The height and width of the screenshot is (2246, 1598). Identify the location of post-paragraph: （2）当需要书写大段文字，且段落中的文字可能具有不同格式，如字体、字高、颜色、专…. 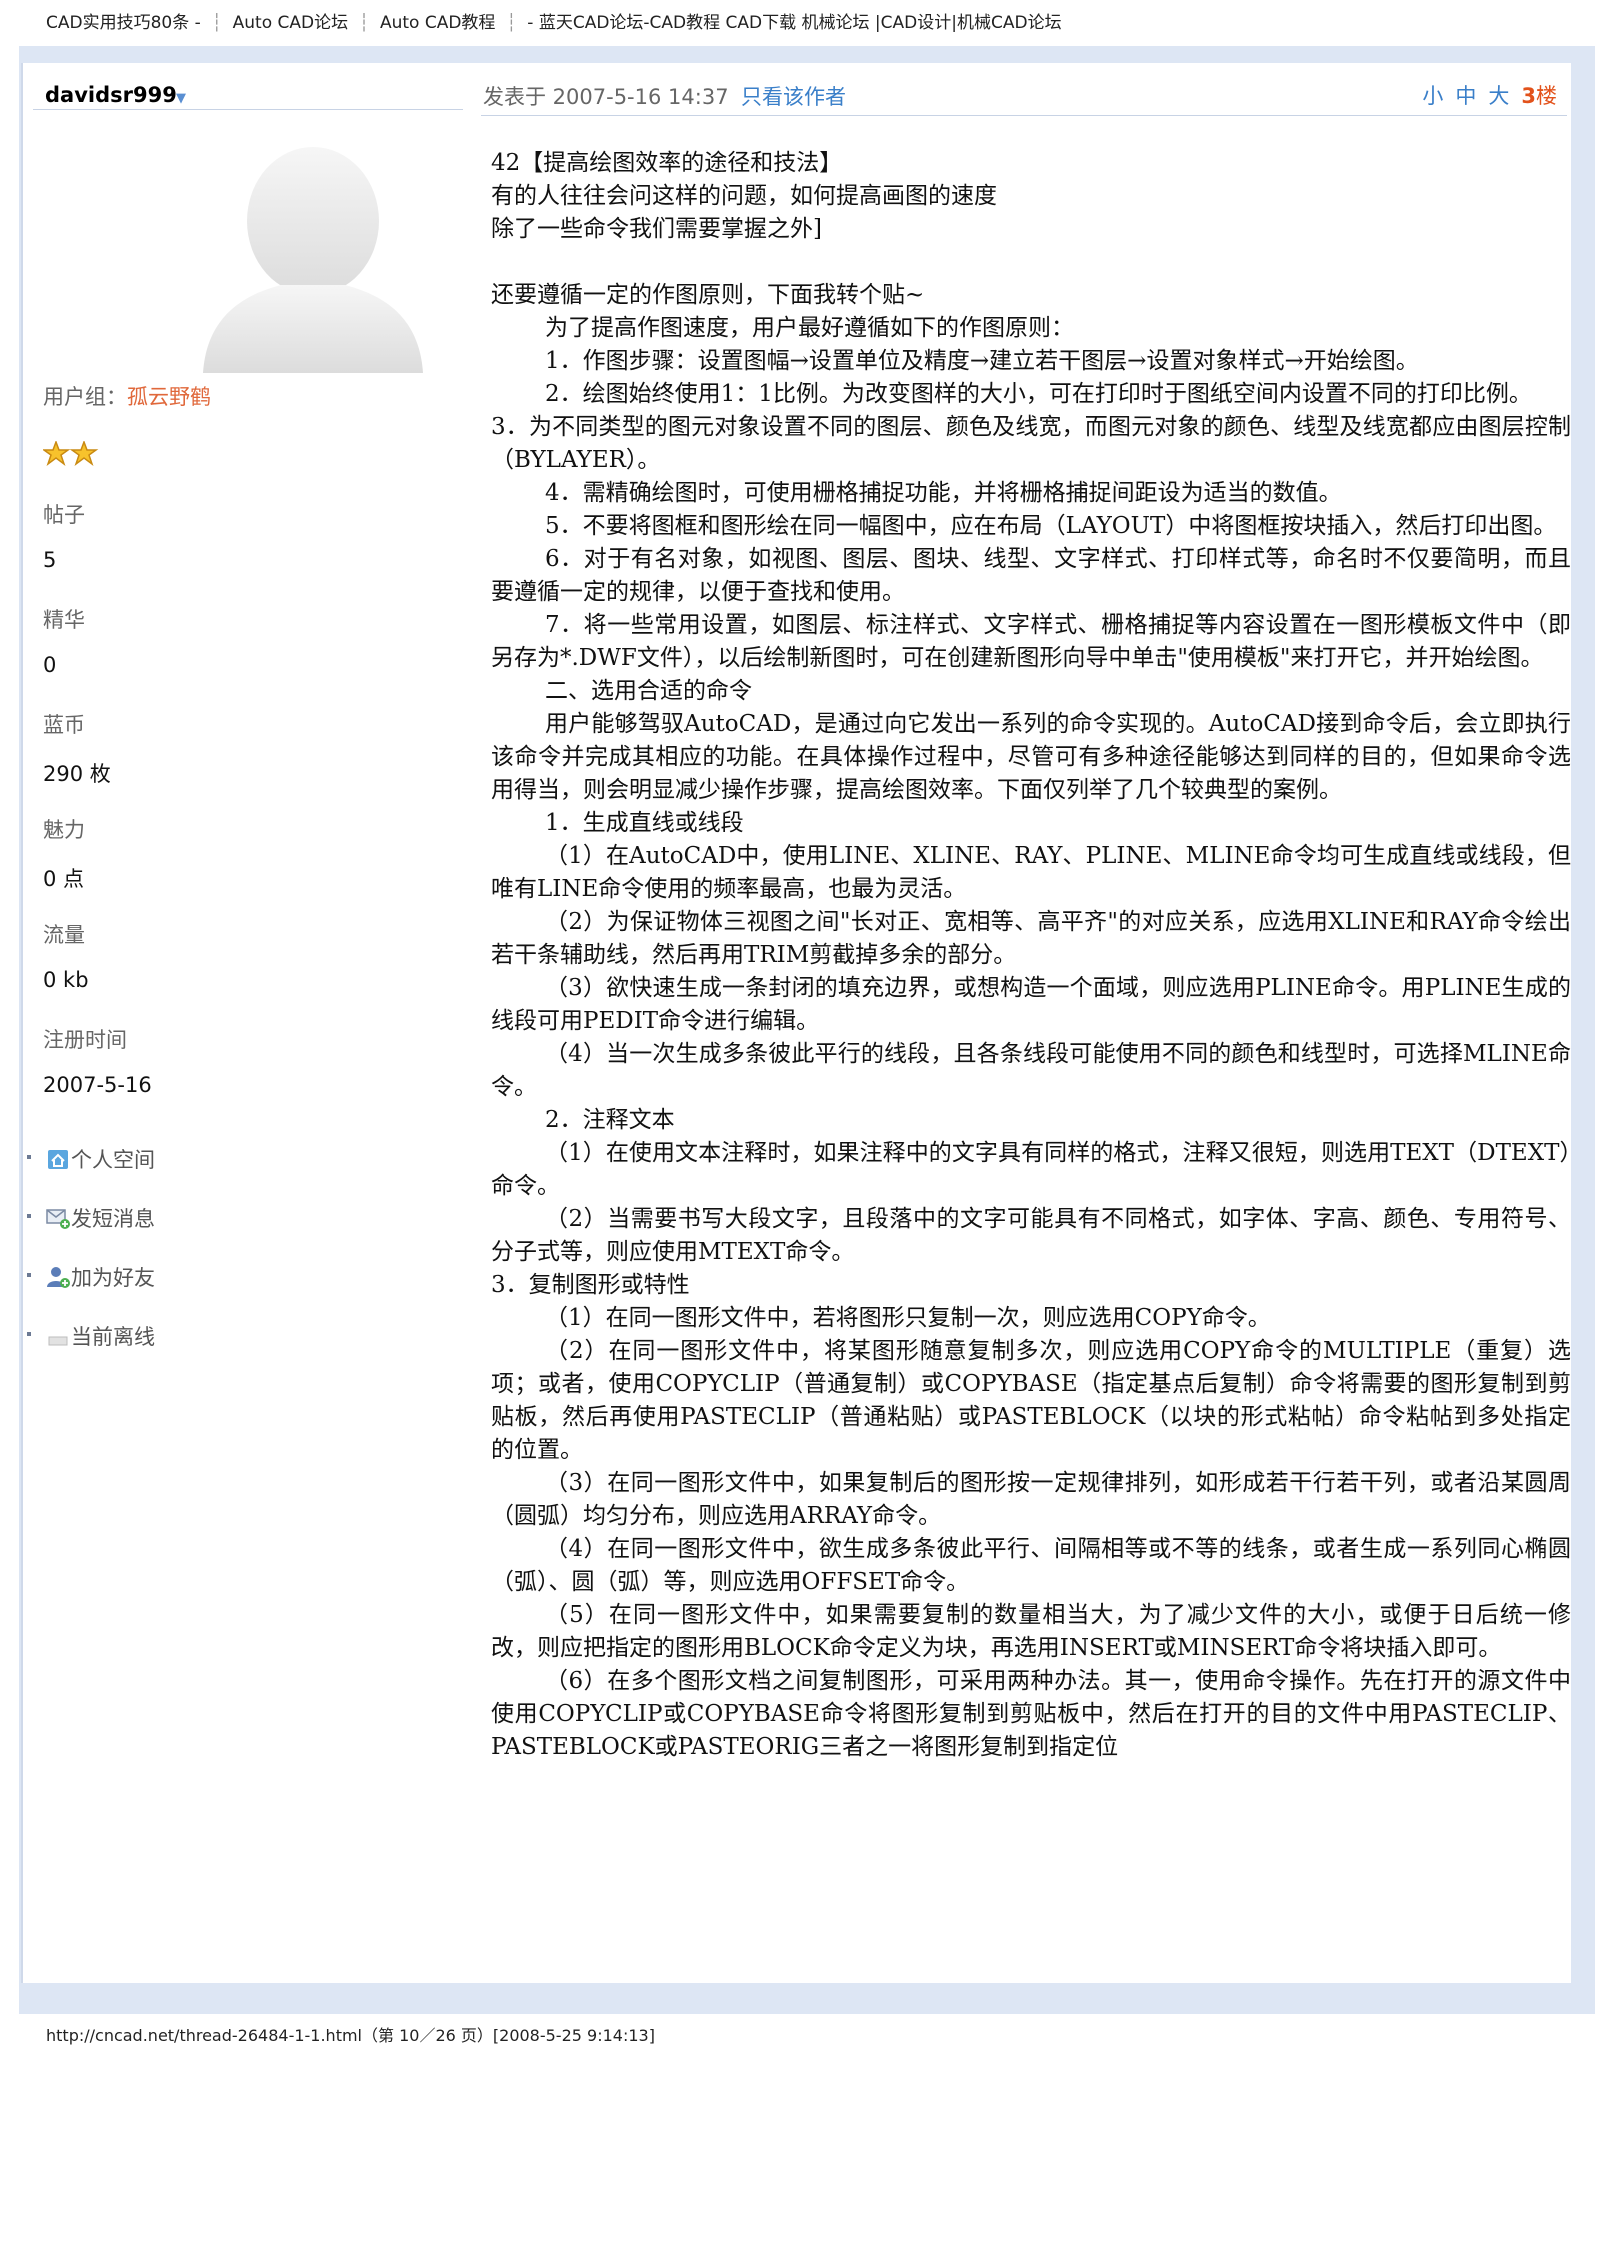
(1031, 1235).